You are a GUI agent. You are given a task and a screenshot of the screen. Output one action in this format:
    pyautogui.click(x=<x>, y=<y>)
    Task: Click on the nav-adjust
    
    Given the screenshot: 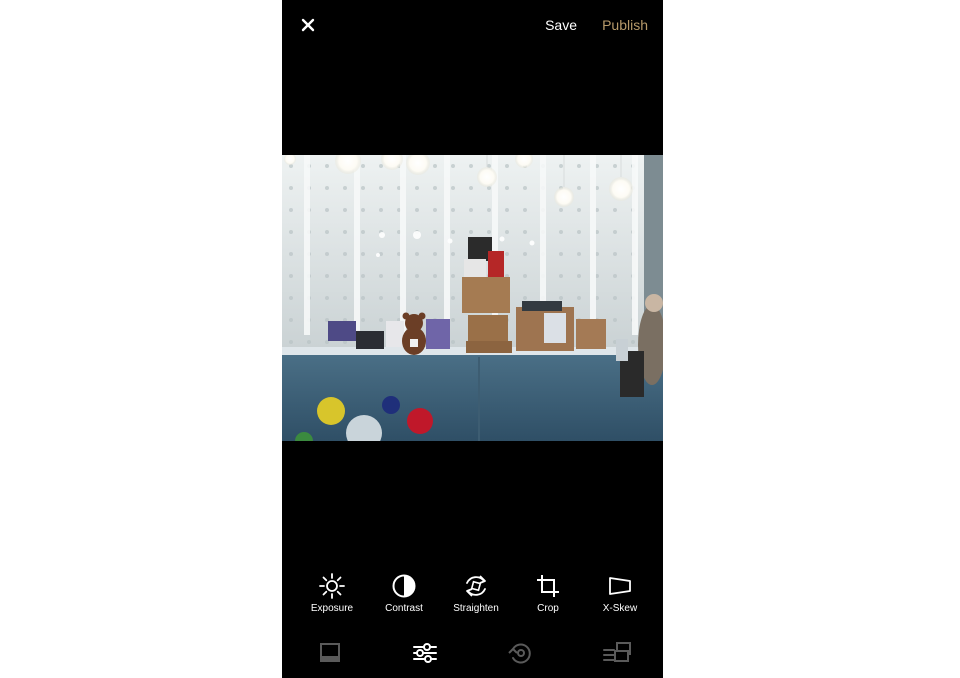 What is the action you would take?
    pyautogui.click(x=425, y=653)
    